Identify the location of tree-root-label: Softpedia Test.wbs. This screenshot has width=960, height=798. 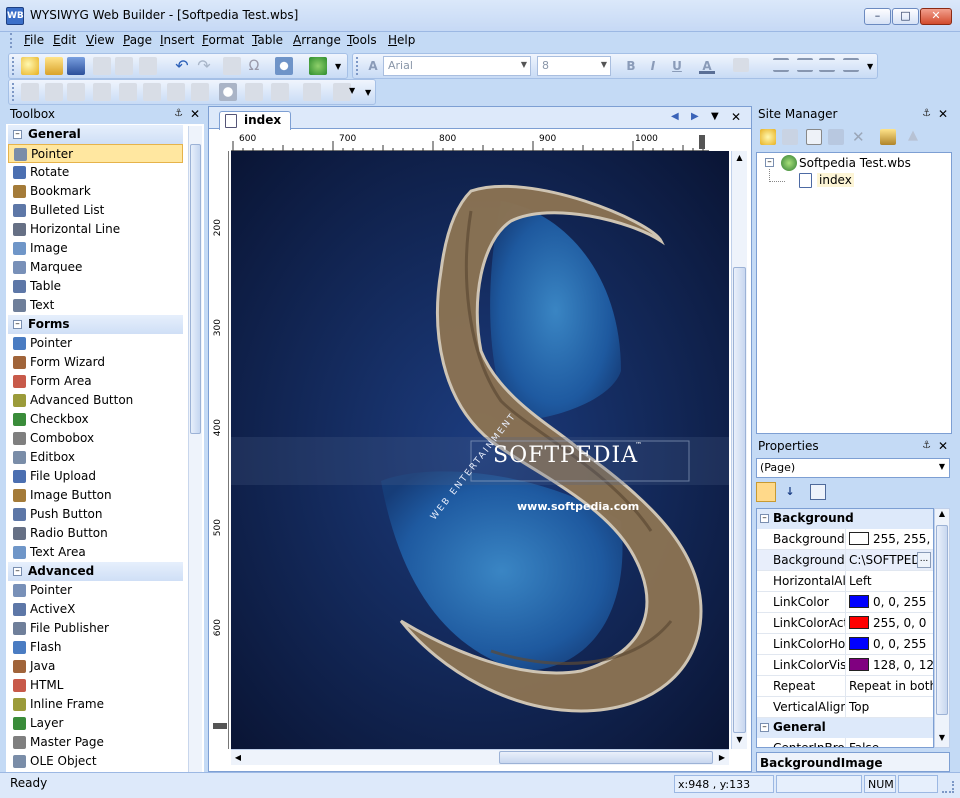
(855, 163).